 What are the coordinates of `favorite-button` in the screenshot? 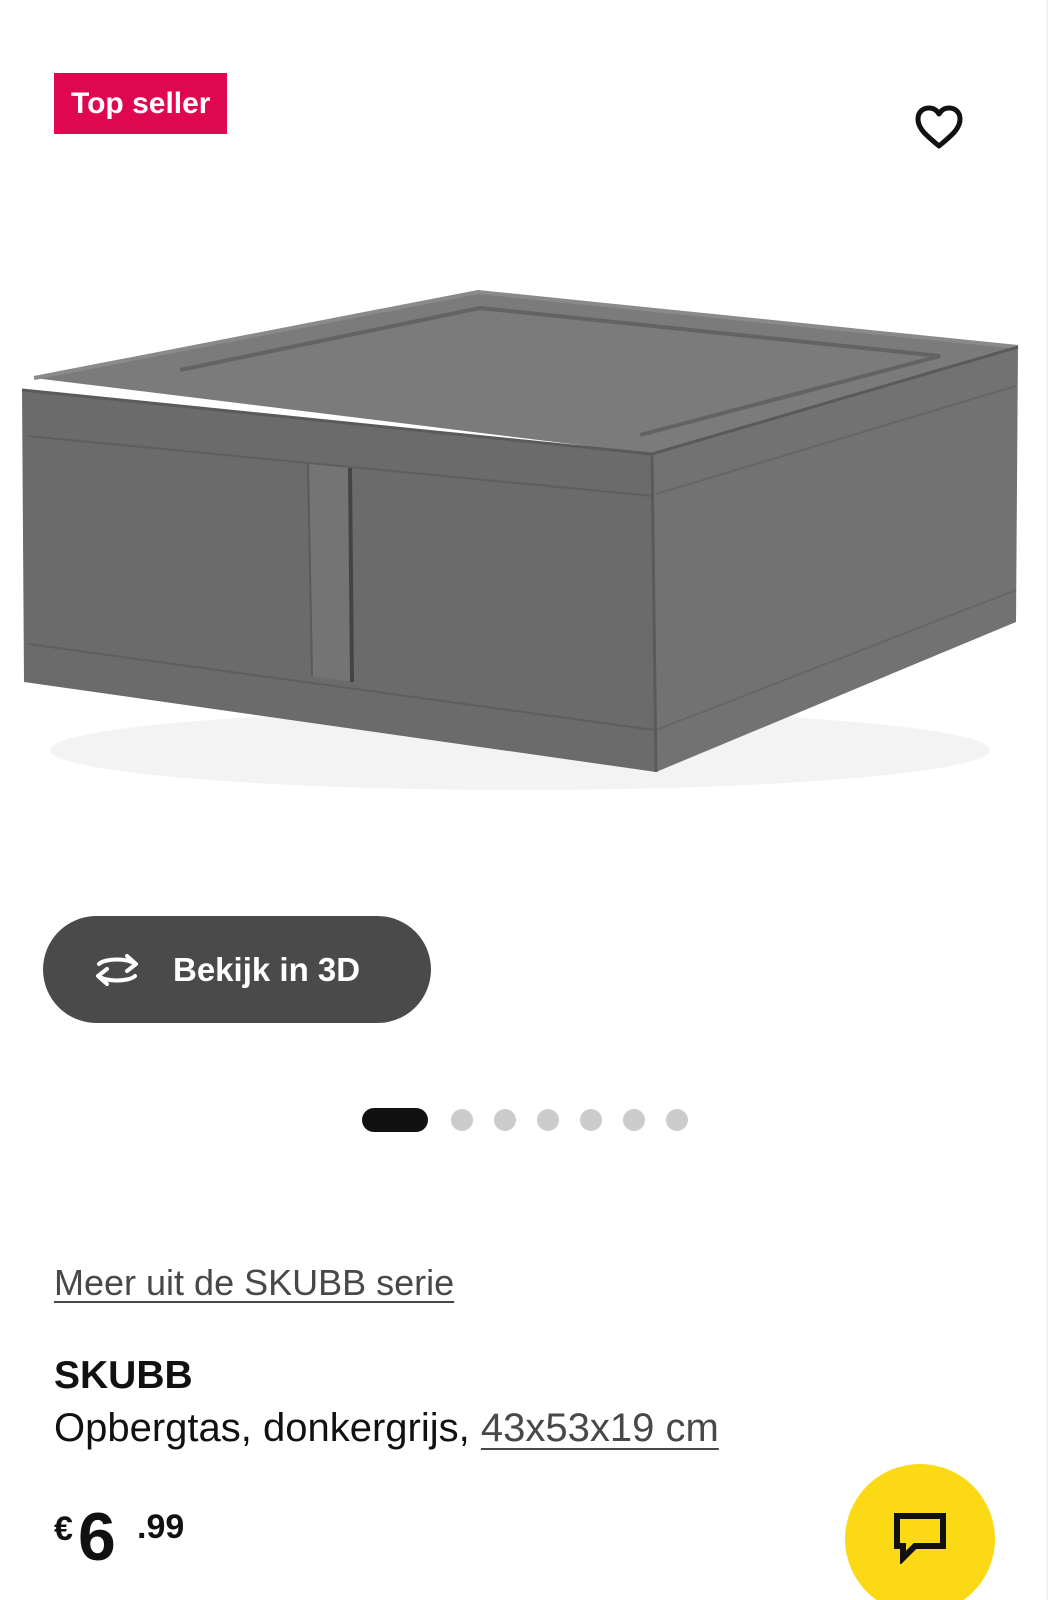 It's located at (939, 129).